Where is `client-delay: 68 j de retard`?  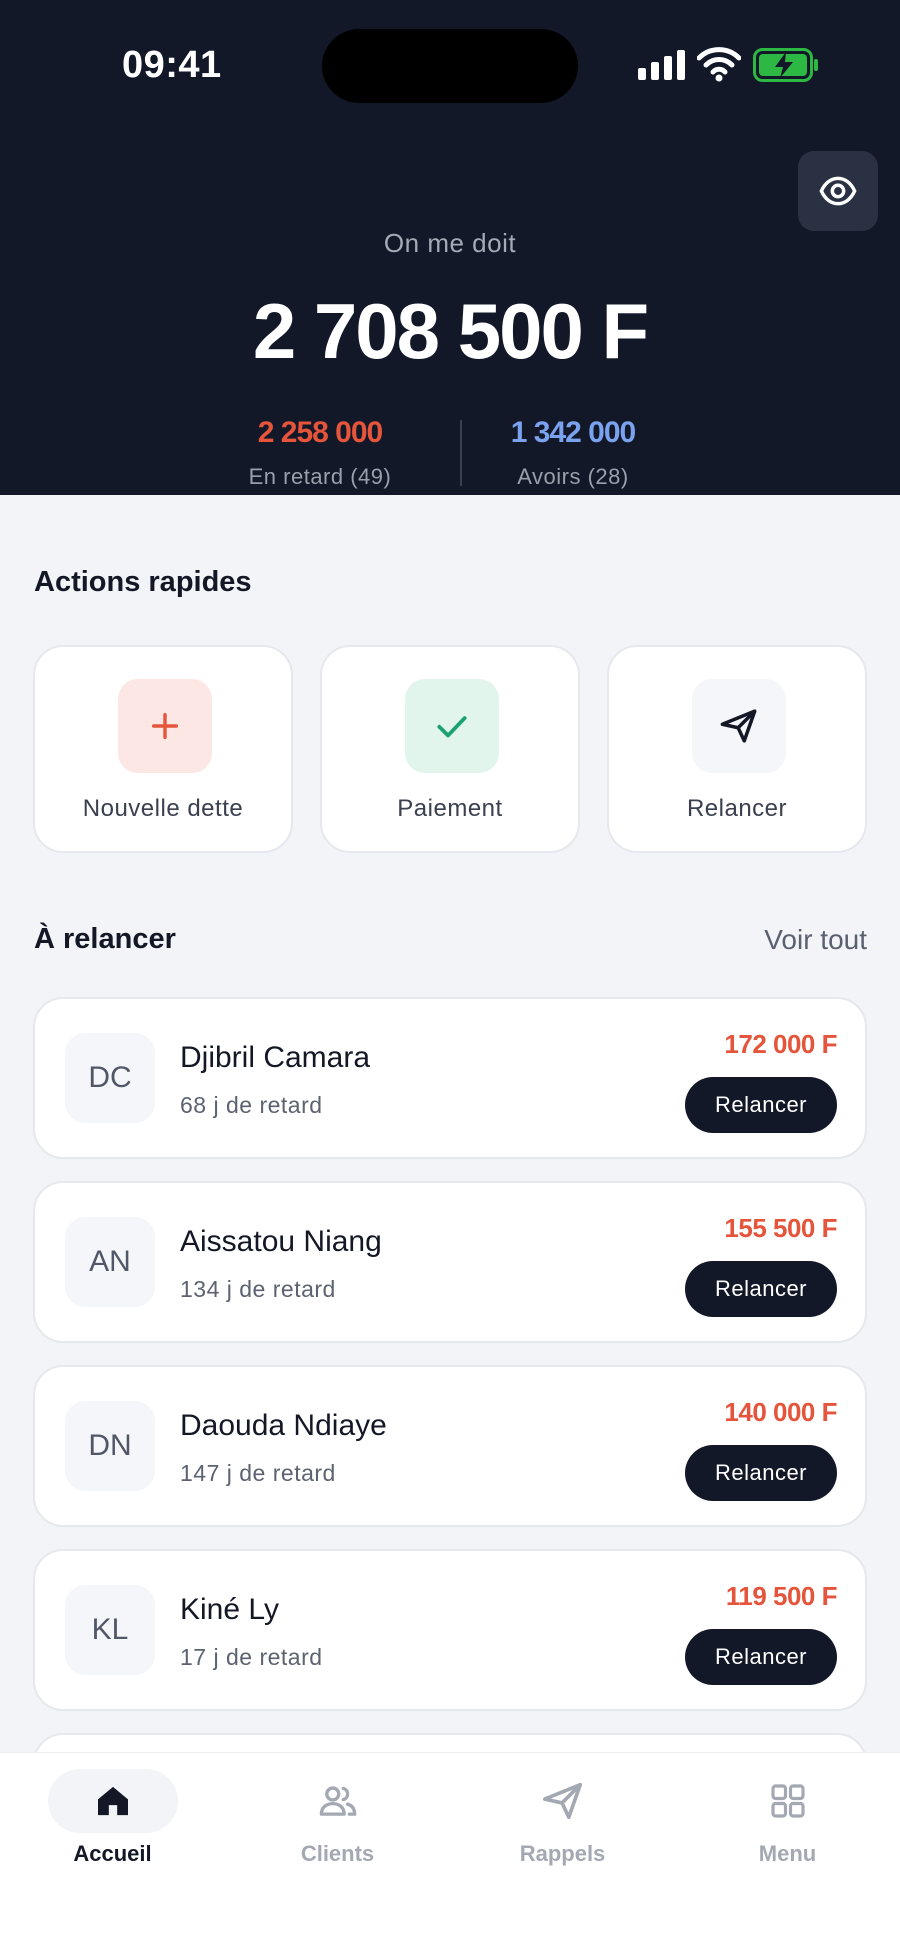
client-delay: 68 j de retard is located at coordinates (251, 1105).